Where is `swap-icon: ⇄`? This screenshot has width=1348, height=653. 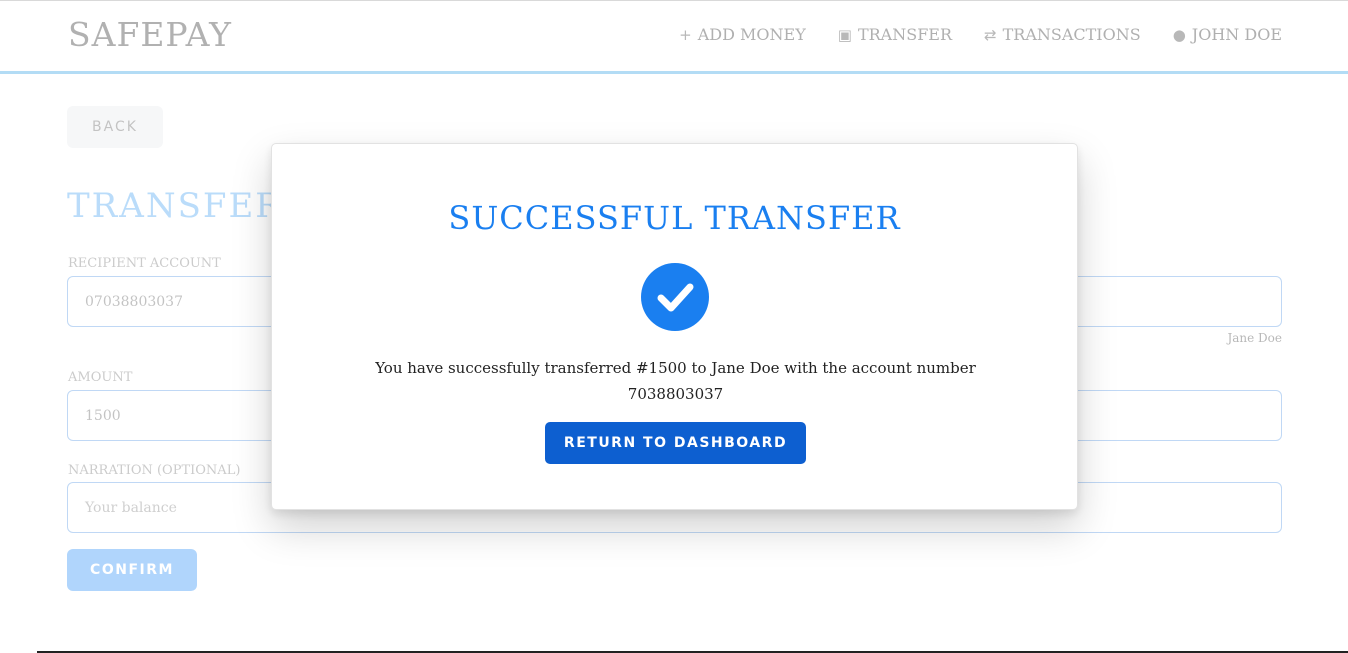
swap-icon: ⇄ is located at coordinates (990, 34).